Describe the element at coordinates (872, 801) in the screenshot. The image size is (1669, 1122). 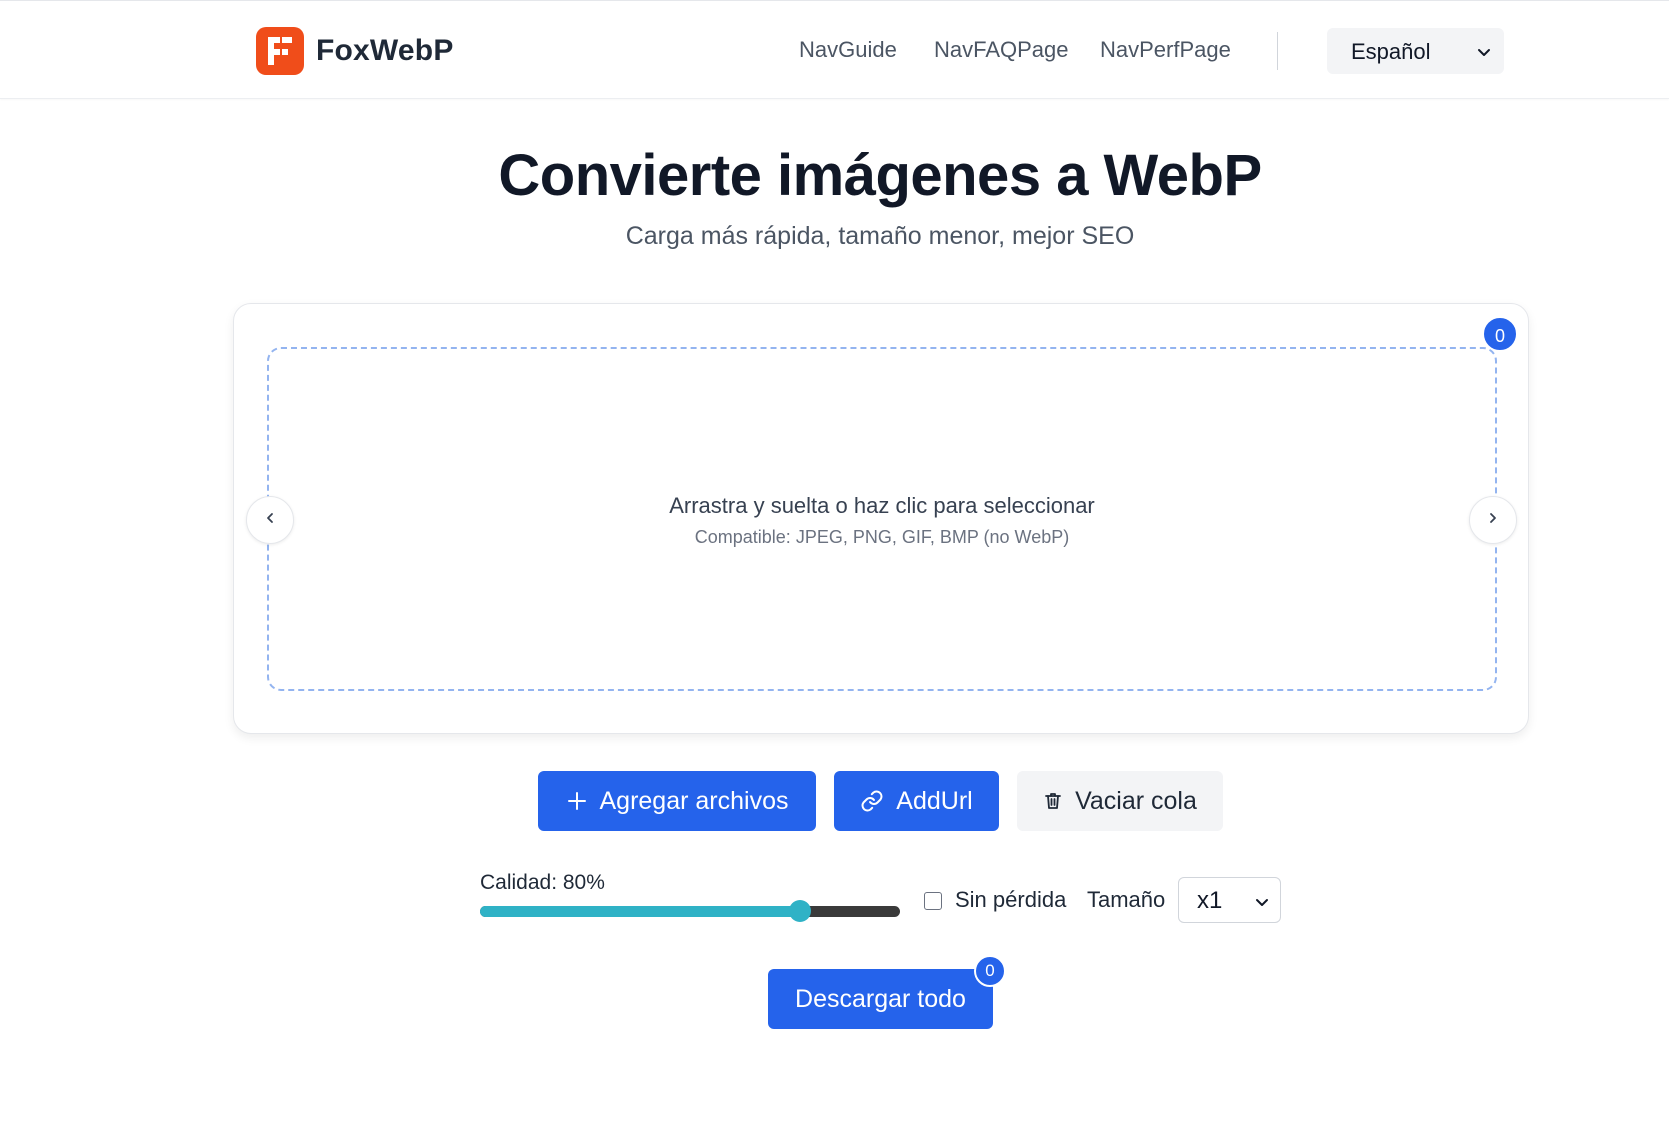
I see `link-icon` at that location.